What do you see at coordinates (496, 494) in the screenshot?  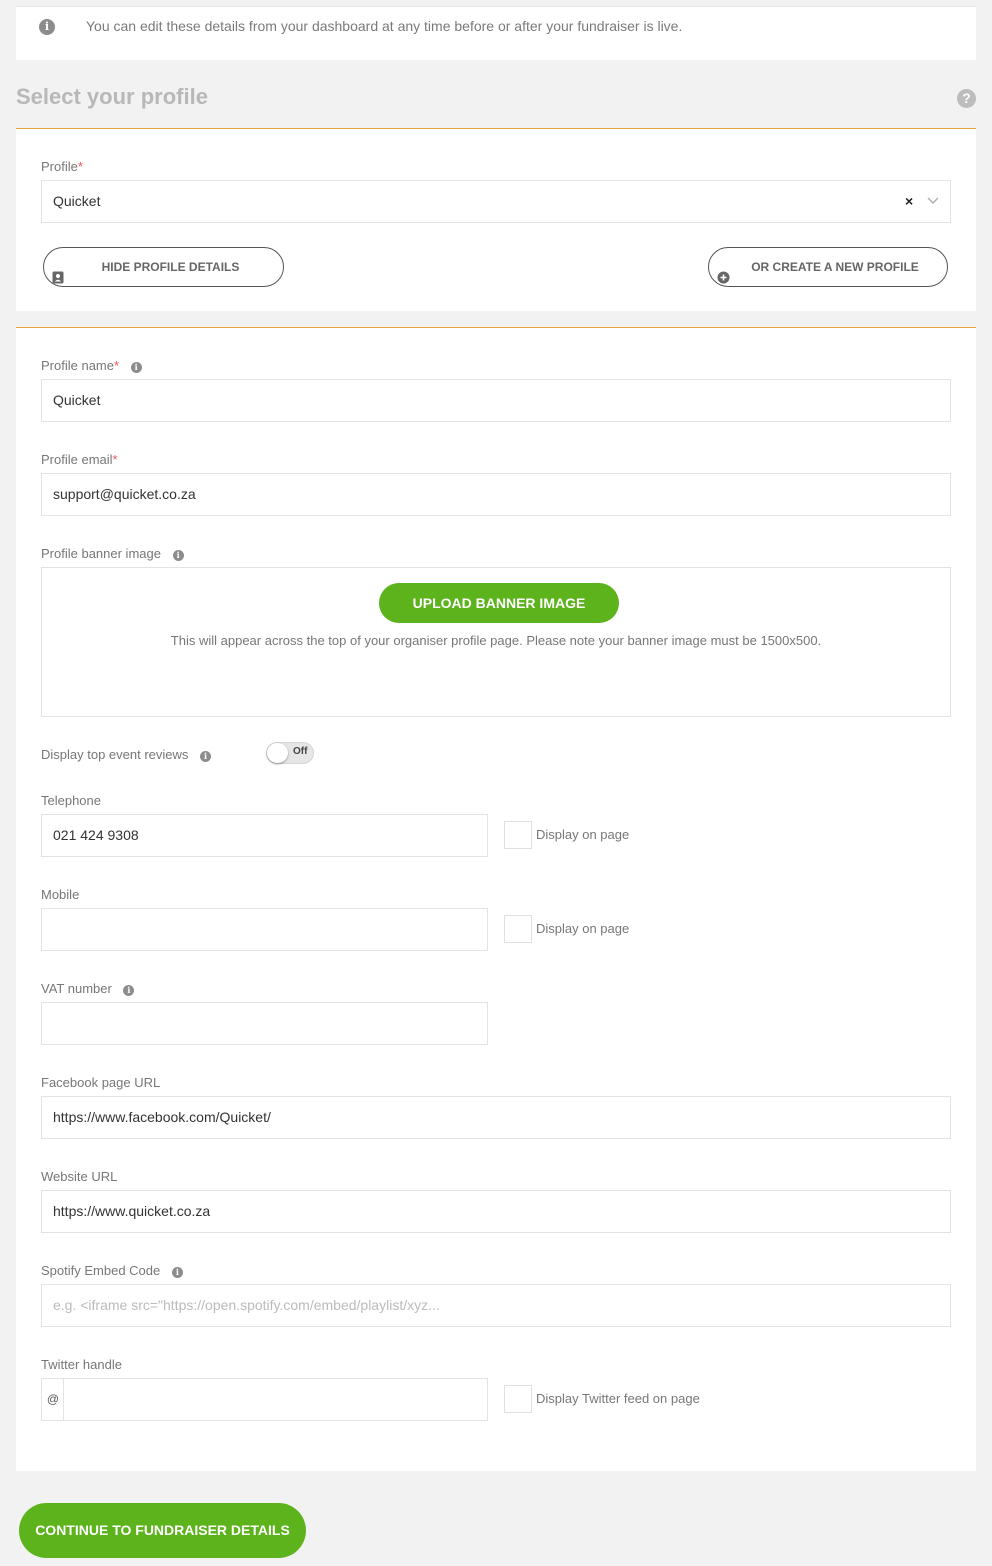 I see `profile-email-input: support@quicket.co.za` at bounding box center [496, 494].